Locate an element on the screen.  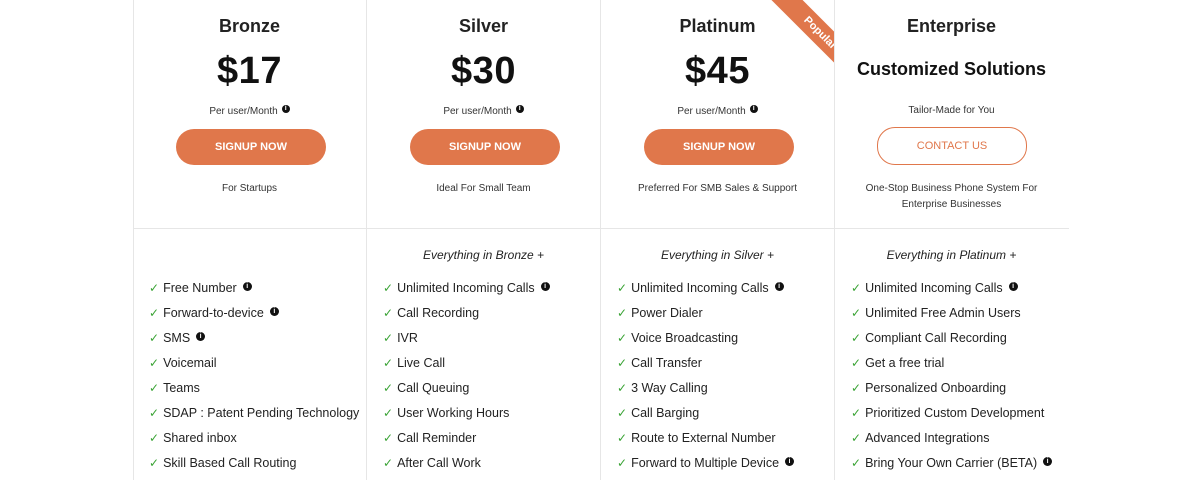
feature-item: ✓ Shared inbox is located at coordinates (254, 443).